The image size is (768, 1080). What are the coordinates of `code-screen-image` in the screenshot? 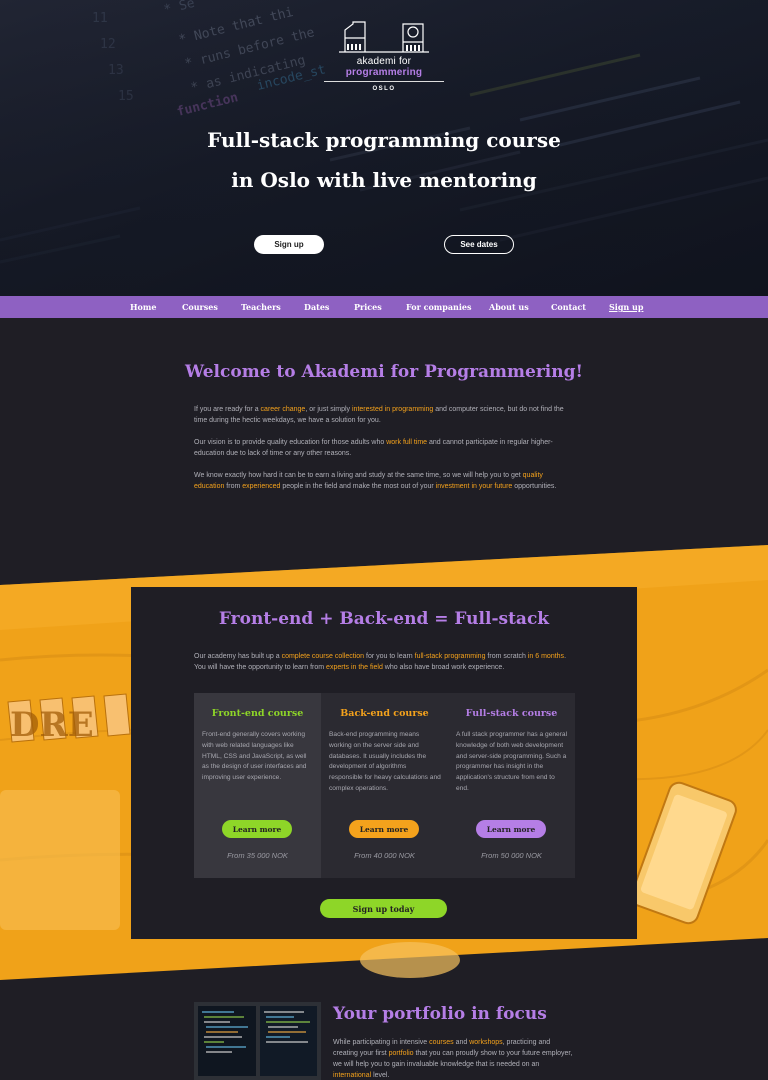 It's located at (257, 1041).